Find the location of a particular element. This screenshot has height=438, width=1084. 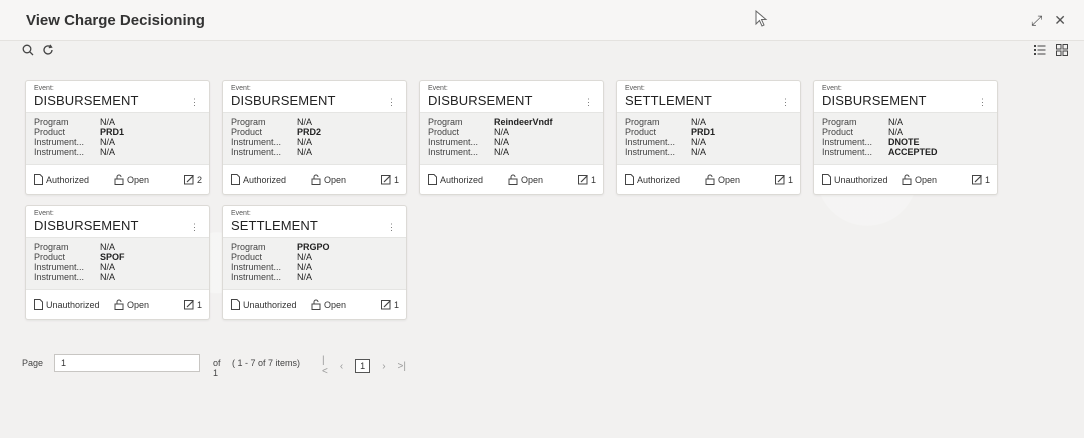

card-field-value: PRD2 is located at coordinates (309, 132).